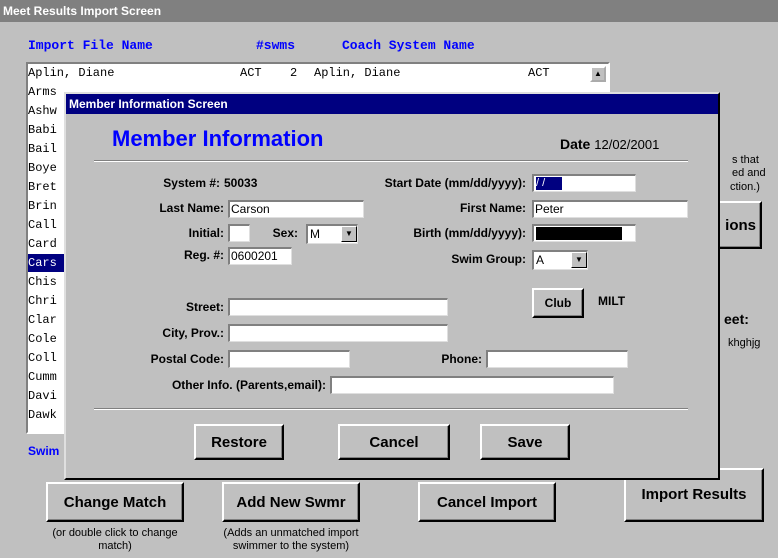 The image size is (778, 558). What do you see at coordinates (525, 442) in the screenshot?
I see `save-button: Save` at bounding box center [525, 442].